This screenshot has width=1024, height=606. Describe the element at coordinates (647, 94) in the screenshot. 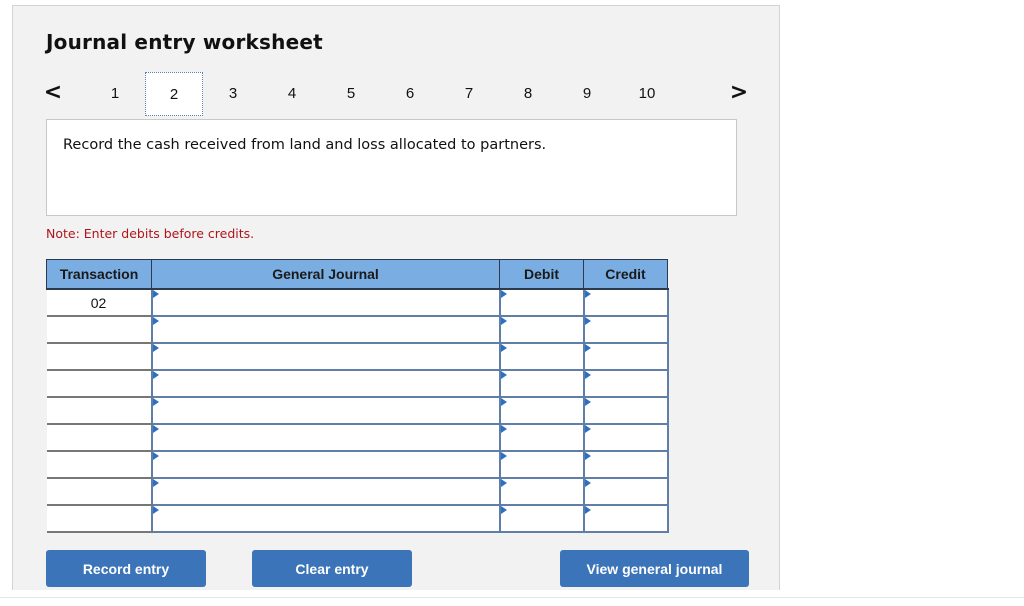

I see `page-tab-10: 10` at that location.